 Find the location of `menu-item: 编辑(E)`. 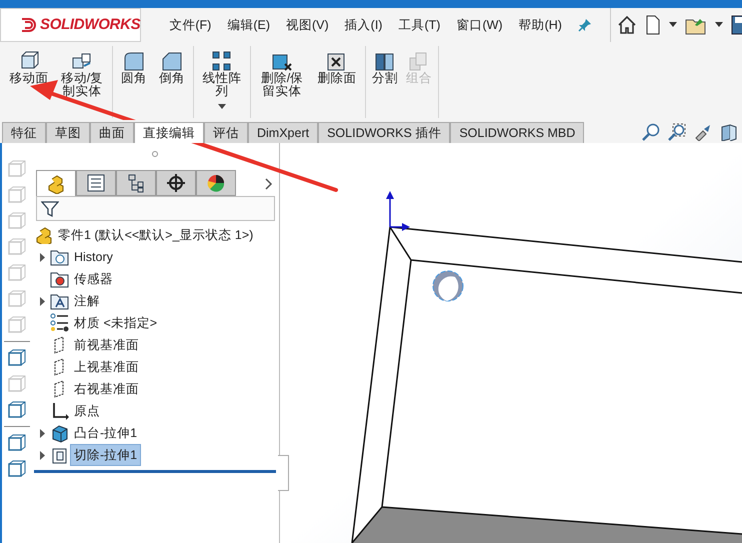

menu-item: 编辑(E) is located at coordinates (248, 25).